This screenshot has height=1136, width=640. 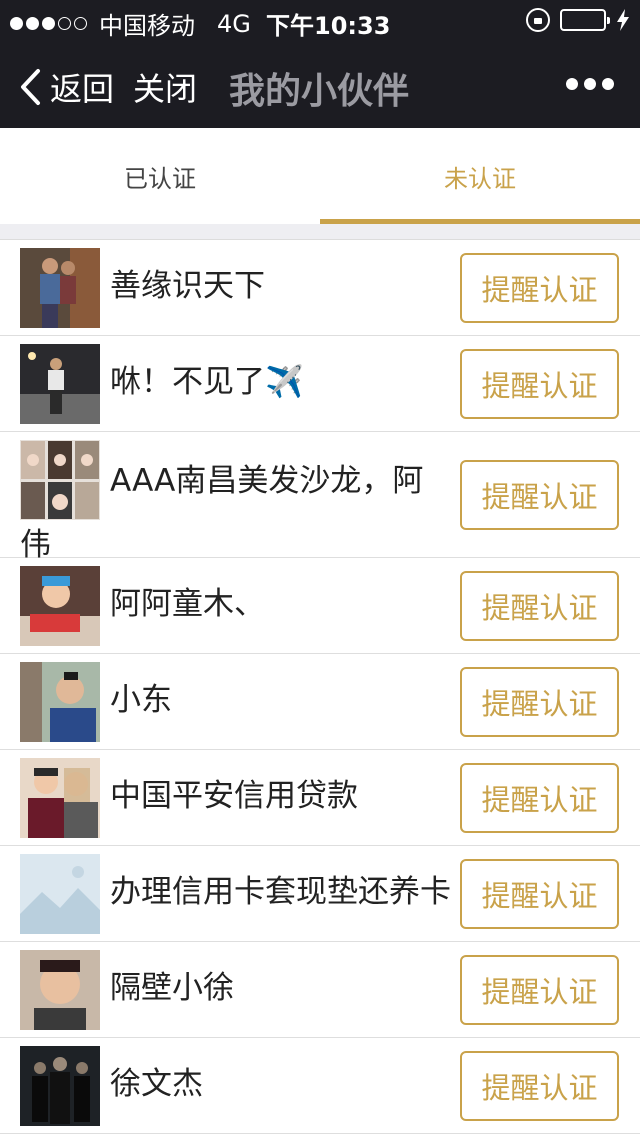 I want to click on list-item: 隔壁小徐 提醒认证, so click(x=320, y=990).